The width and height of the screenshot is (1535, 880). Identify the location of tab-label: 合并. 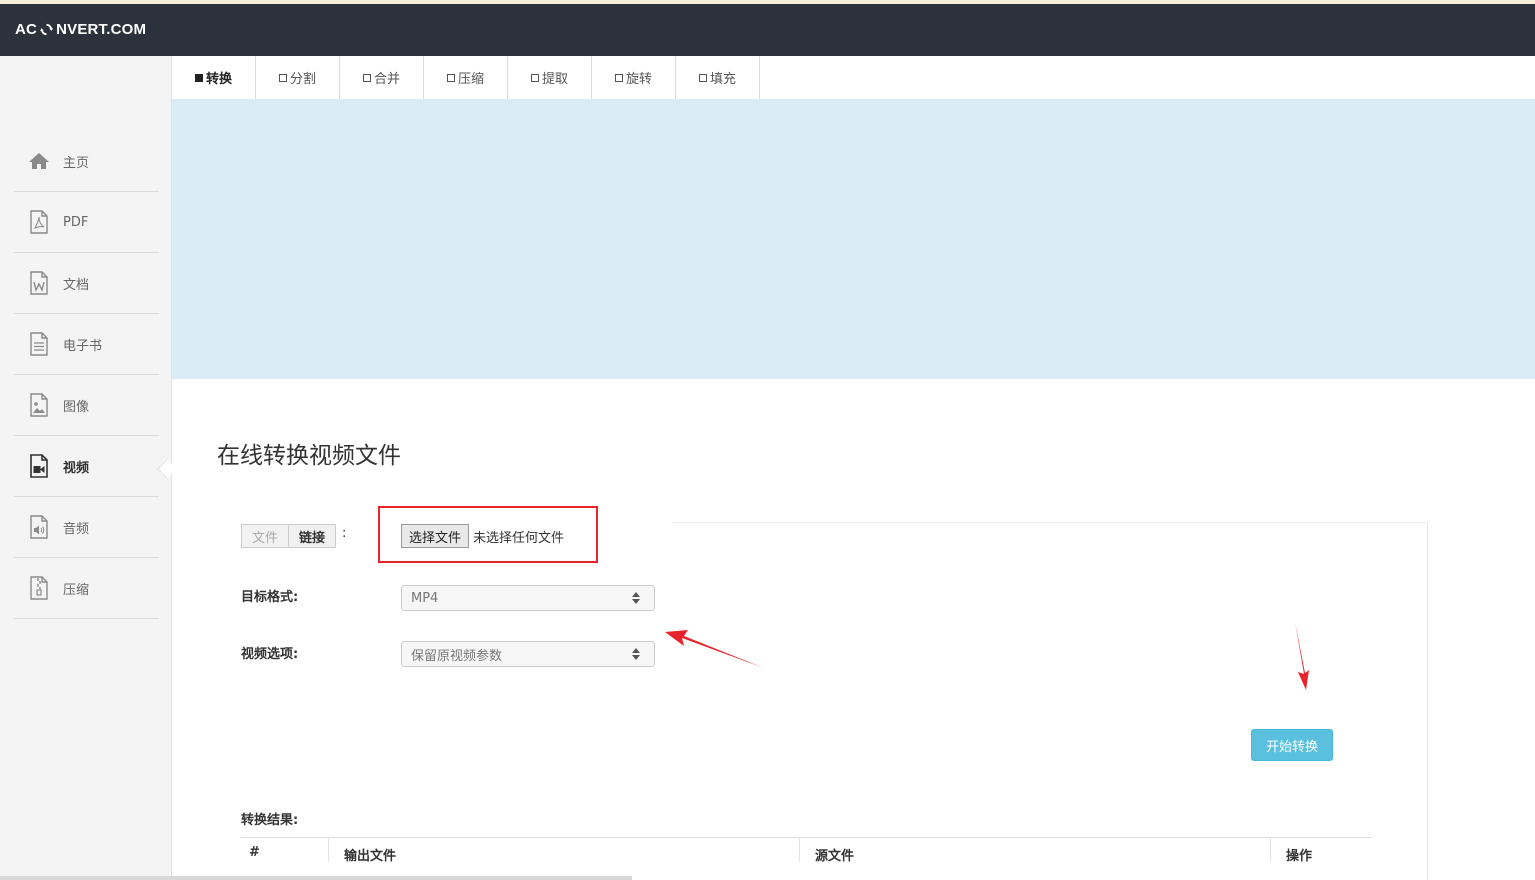
(386, 79).